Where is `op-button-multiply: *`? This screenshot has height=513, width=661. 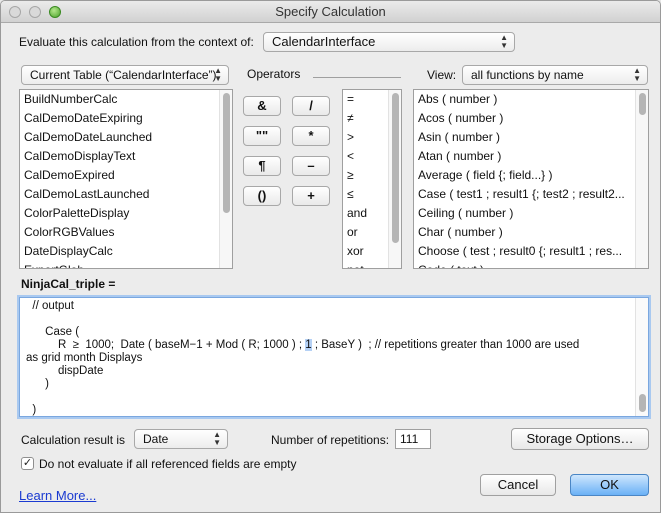
op-button-multiply: * is located at coordinates (311, 136).